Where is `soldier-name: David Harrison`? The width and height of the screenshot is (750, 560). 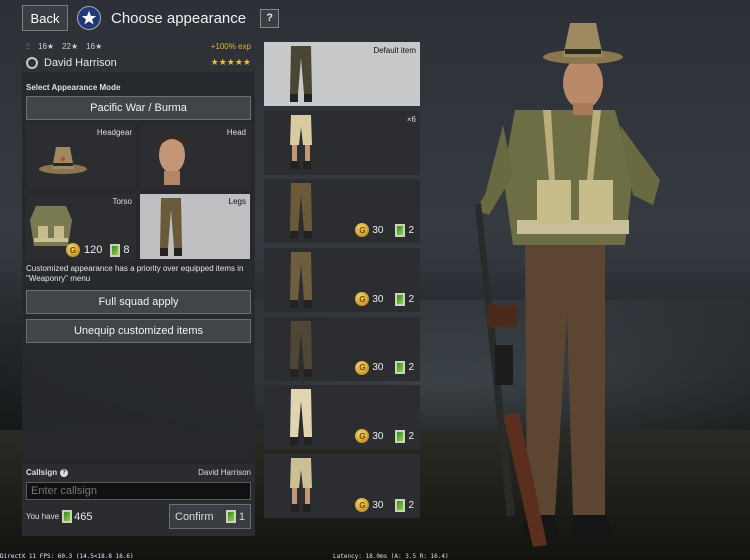 soldier-name: David Harrison is located at coordinates (80, 62).